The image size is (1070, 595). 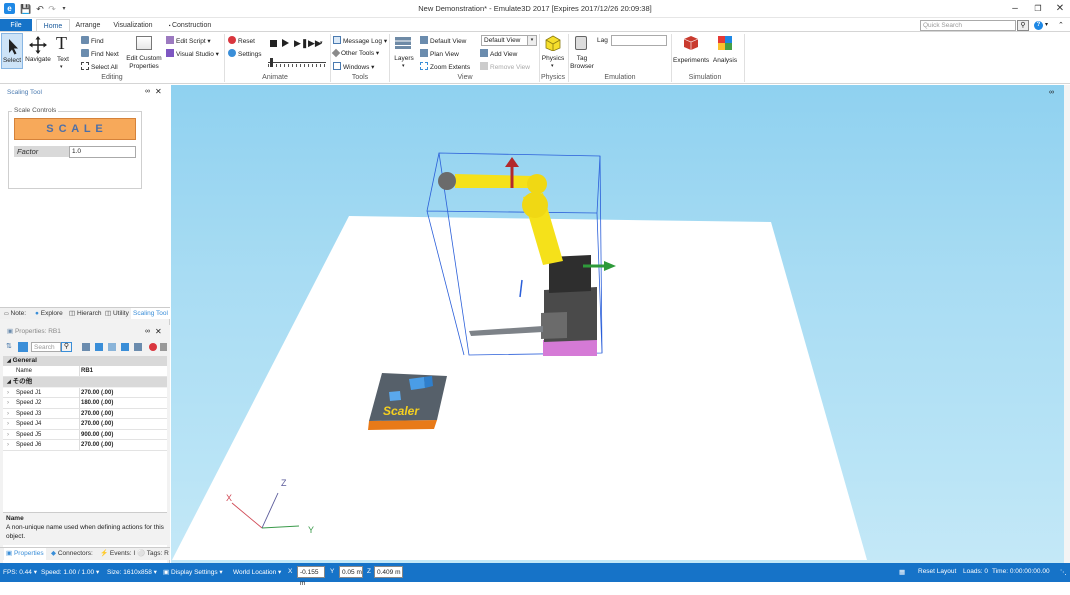 What do you see at coordinates (85, 361) in the screenshot?
I see `section-general: ◢ General` at bounding box center [85, 361].